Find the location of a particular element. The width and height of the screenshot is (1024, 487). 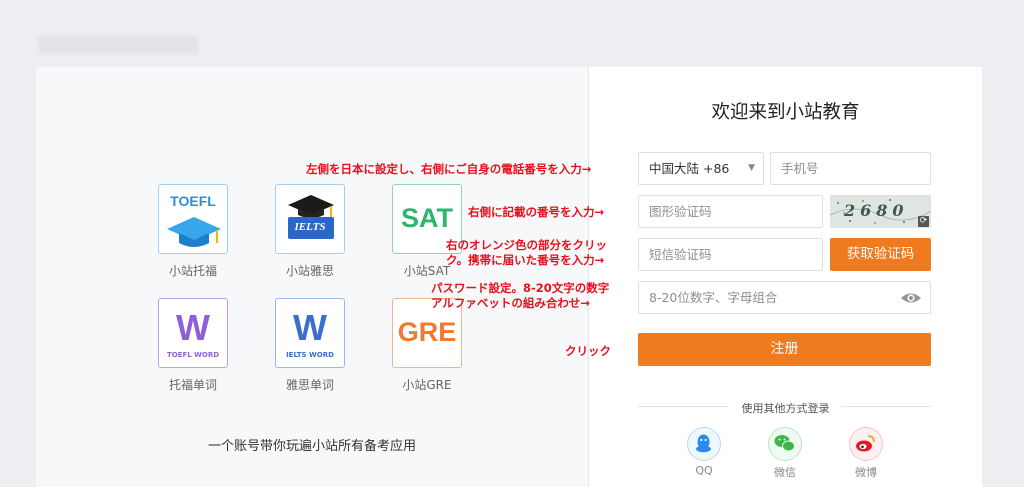

password-input: 8-20位数字、字母组合 is located at coordinates (784, 297).